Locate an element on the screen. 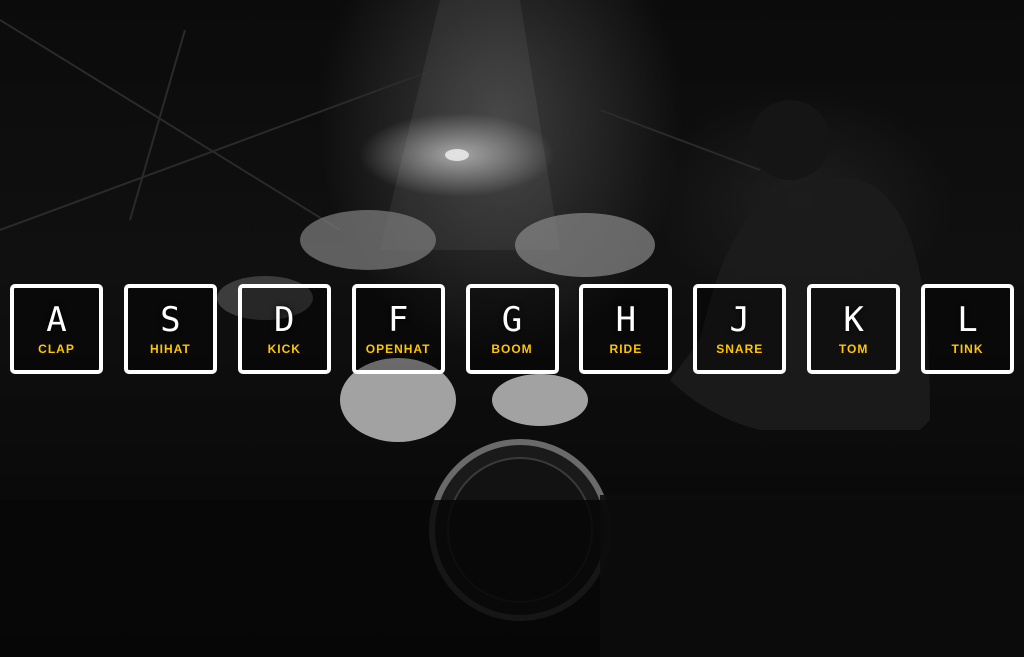  drum-key-l: L TINK is located at coordinates (967, 329).